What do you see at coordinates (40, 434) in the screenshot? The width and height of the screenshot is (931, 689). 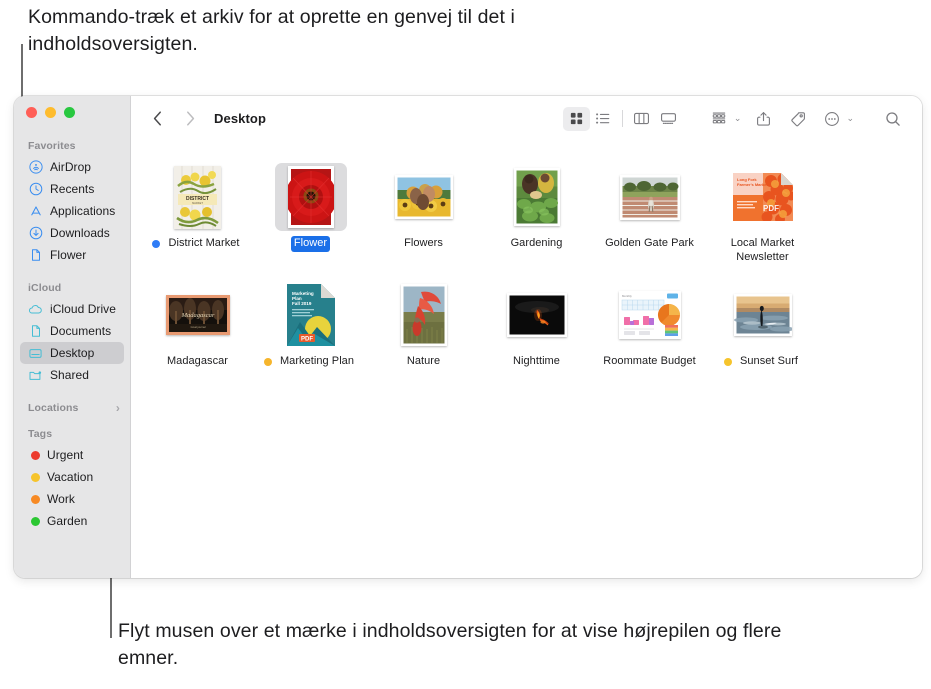 I see `sidebar-section-label: Tags` at bounding box center [40, 434].